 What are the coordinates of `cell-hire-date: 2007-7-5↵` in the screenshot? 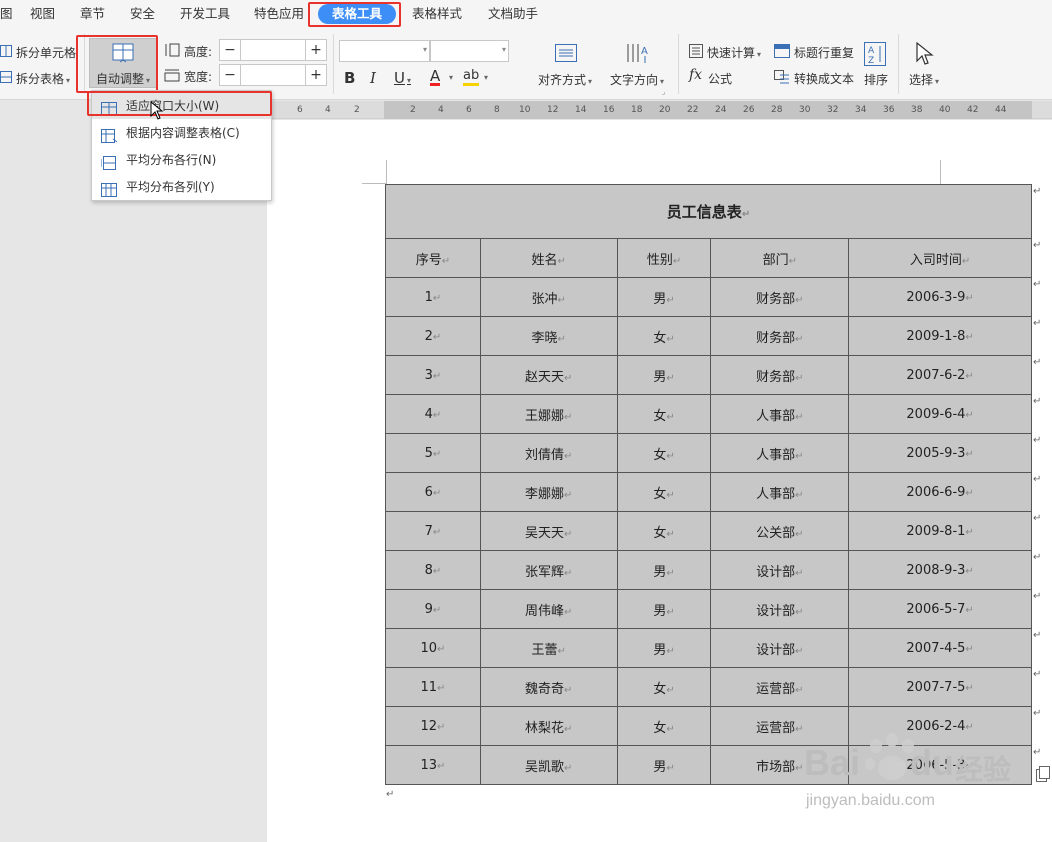 It's located at (940, 687).